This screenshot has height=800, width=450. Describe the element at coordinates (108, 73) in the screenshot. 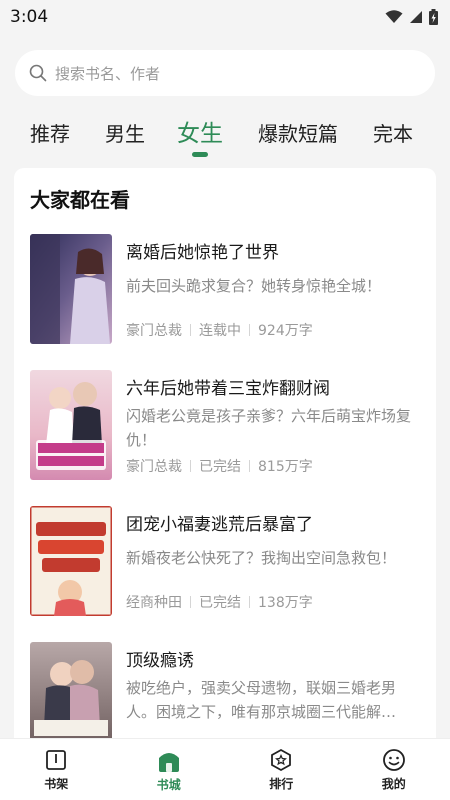

I see `search-placeholder: 搜索书名、作者` at that location.